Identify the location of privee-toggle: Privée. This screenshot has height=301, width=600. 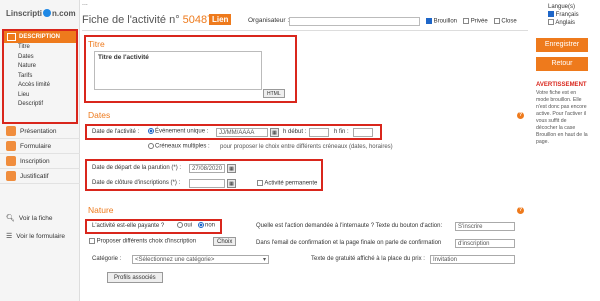
(475, 21).